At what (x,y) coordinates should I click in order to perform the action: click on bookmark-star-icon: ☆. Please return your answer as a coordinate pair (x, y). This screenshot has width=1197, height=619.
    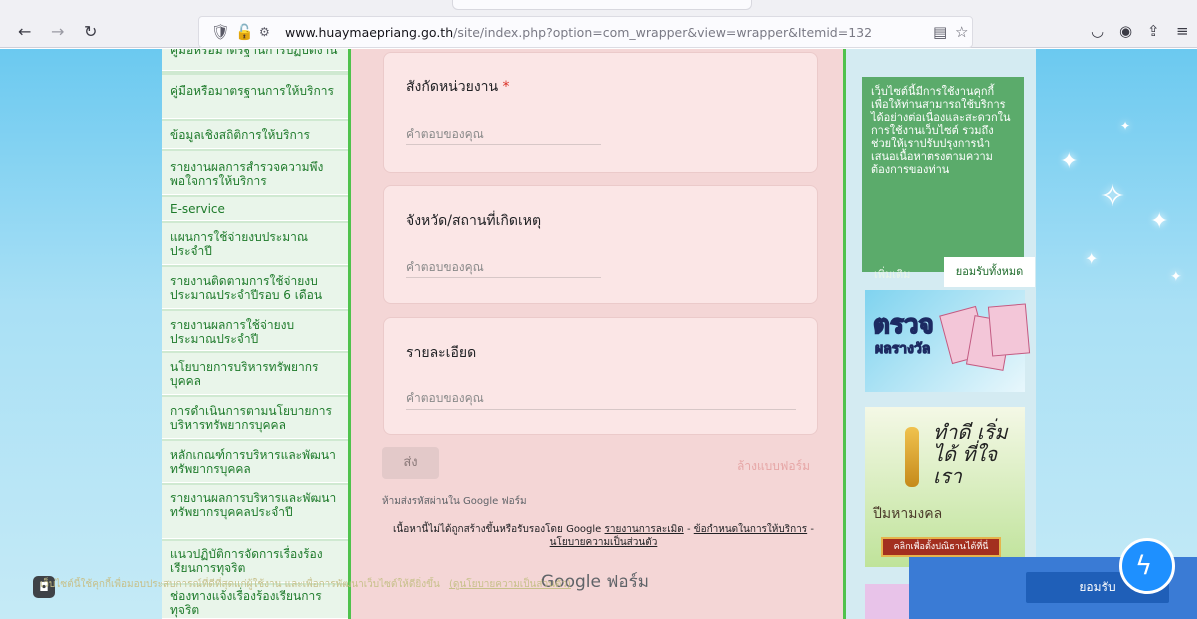
    Looking at the image, I should click on (961, 32).